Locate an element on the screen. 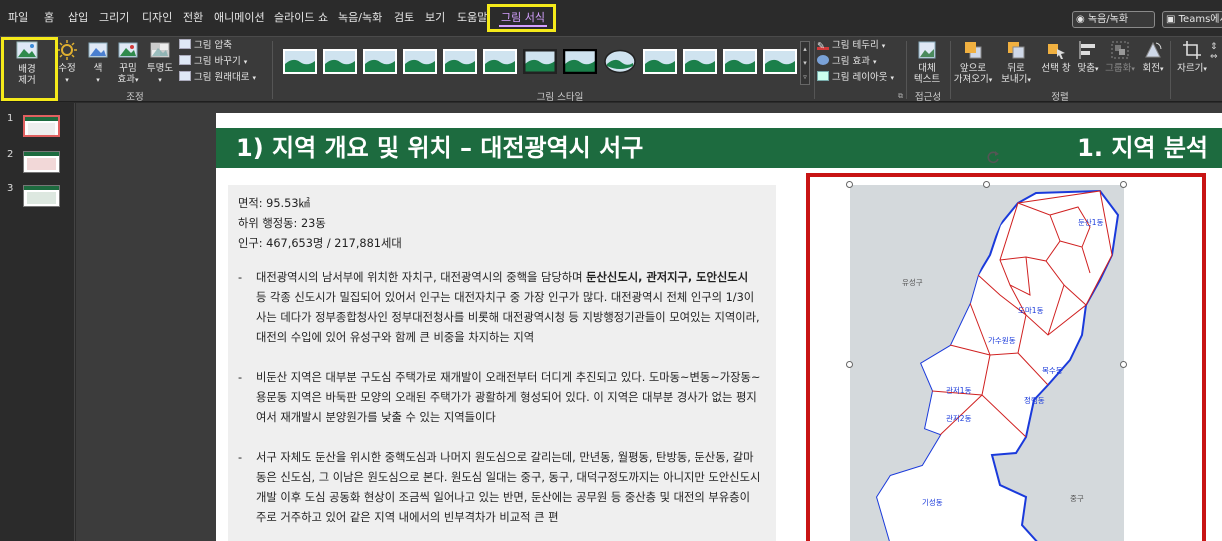 The image size is (1222, 541). align-button: 맞춤▾ is located at coordinates (1088, 57).